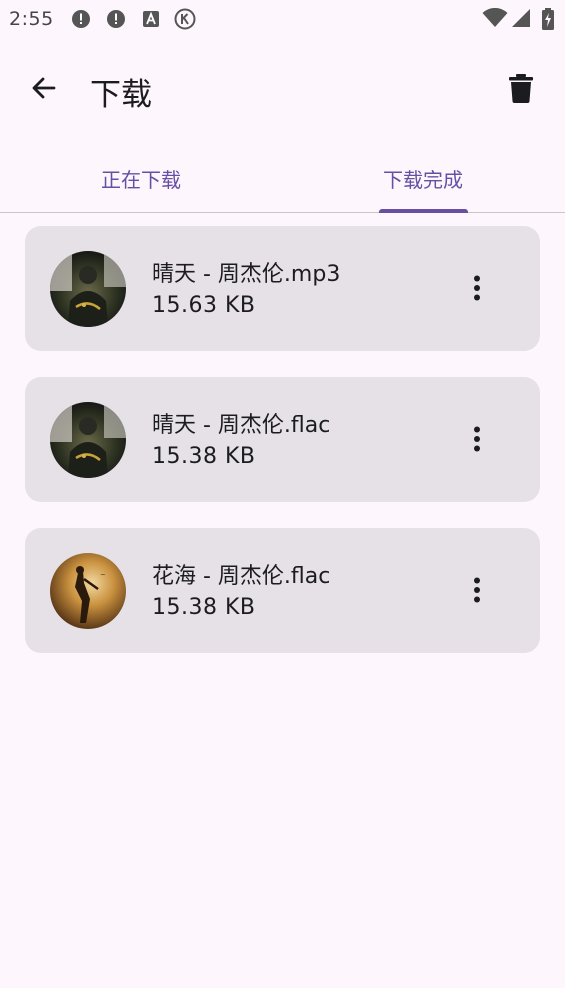 The height and width of the screenshot is (988, 565). Describe the element at coordinates (241, 576) in the screenshot. I see `file-name: 花海 - 周杰伦.flac` at that location.